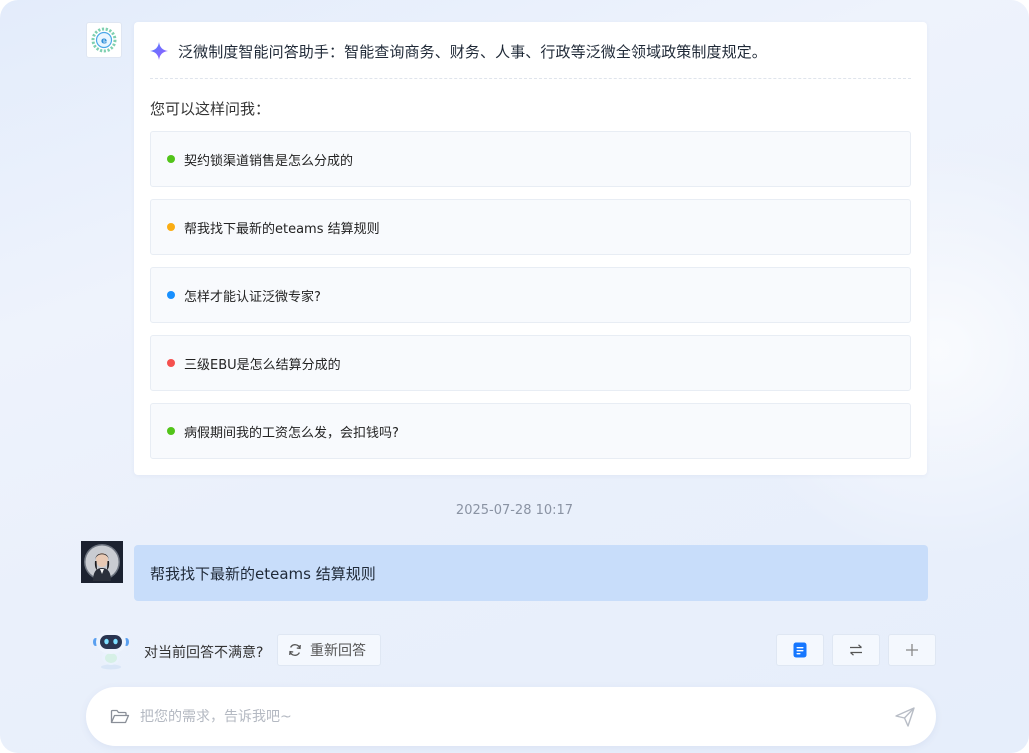  I want to click on folder-open-icon, so click(120, 717).